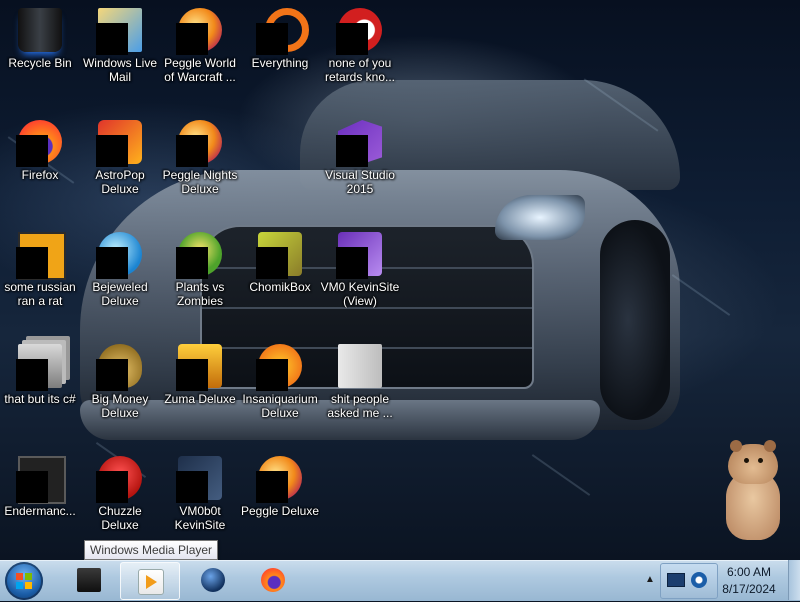 The width and height of the screenshot is (800, 602). What do you see at coordinates (360, 366) in the screenshot?
I see `folder-icon` at bounding box center [360, 366].